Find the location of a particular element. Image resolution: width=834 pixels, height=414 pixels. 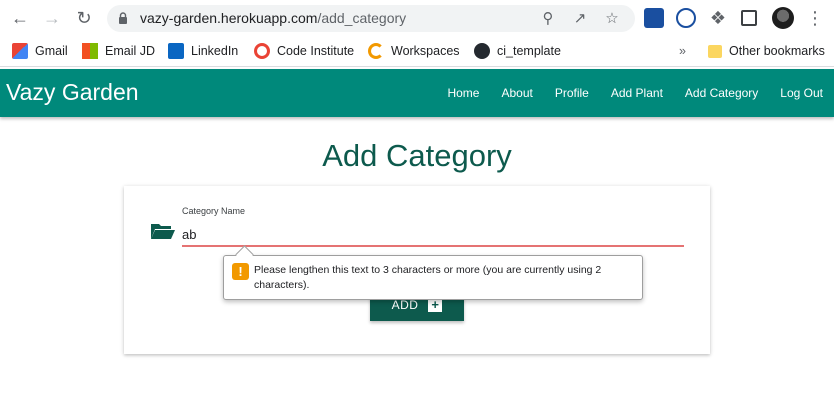

warning-icon: ! is located at coordinates (240, 271).